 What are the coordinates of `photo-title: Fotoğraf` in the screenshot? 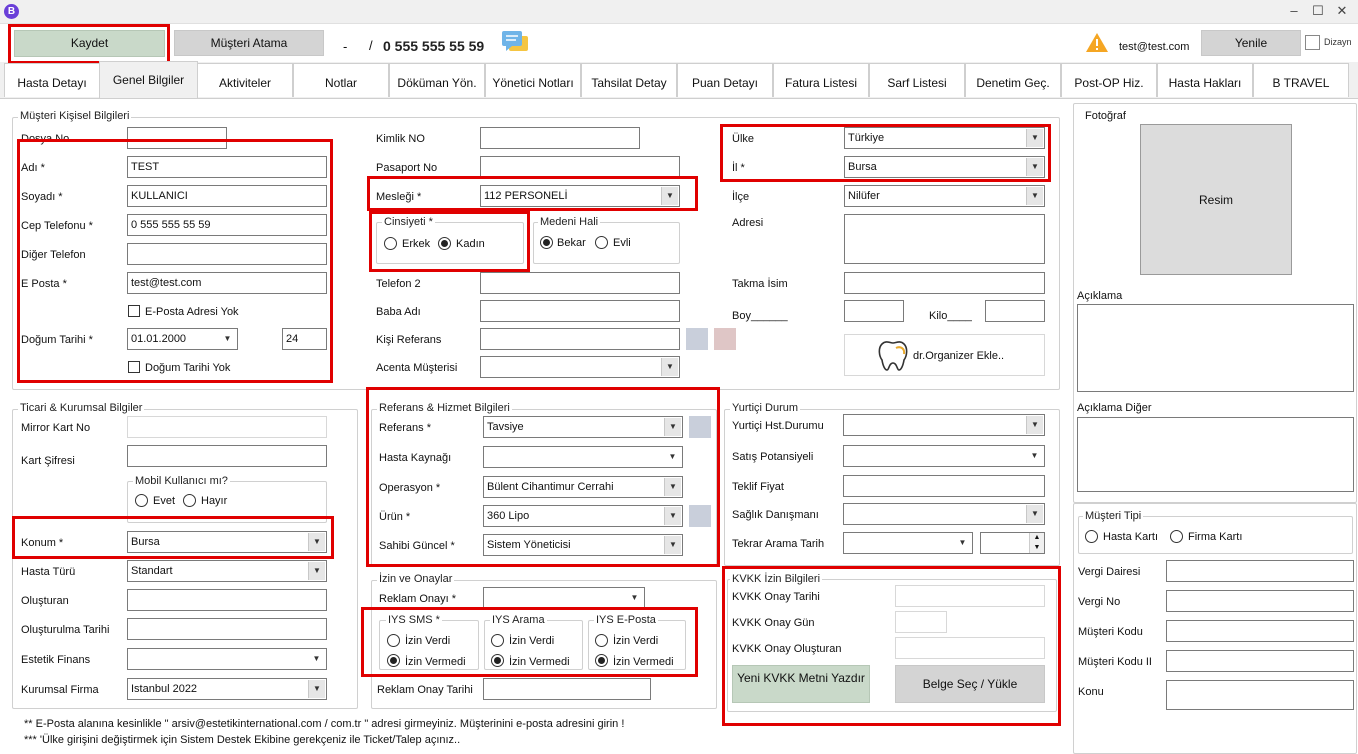 It's located at (1105, 116).